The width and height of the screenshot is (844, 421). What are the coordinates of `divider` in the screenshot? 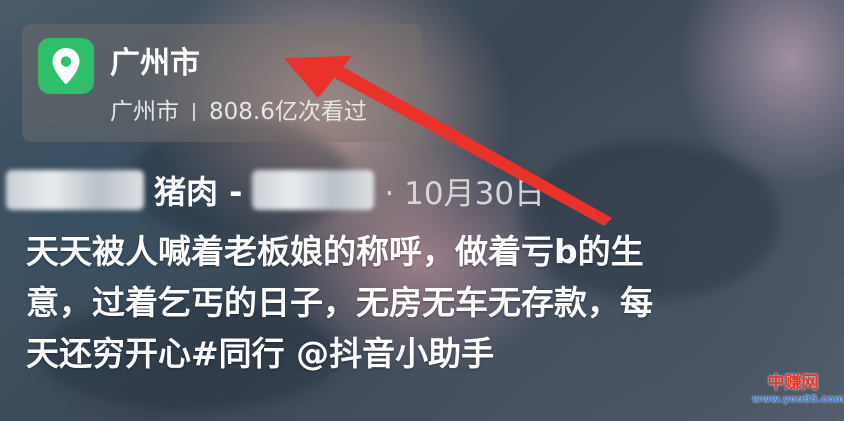 It's located at (194, 112).